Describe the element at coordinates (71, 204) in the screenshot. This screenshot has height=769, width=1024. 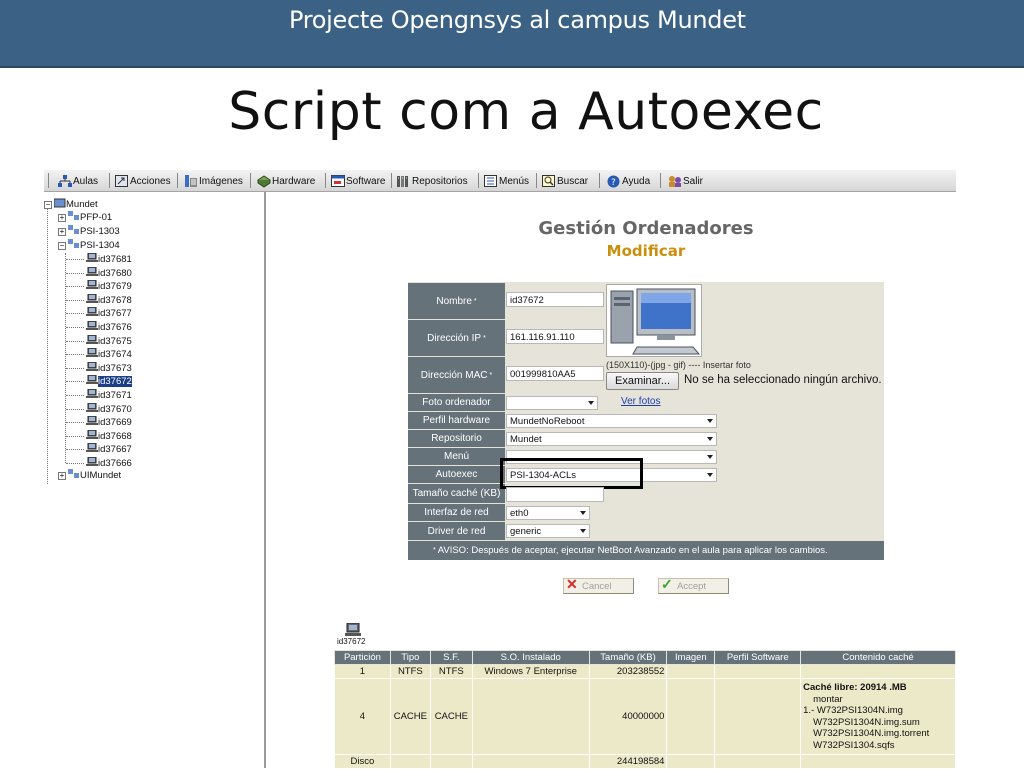
I see `tree-node-root: − Mundet` at that location.